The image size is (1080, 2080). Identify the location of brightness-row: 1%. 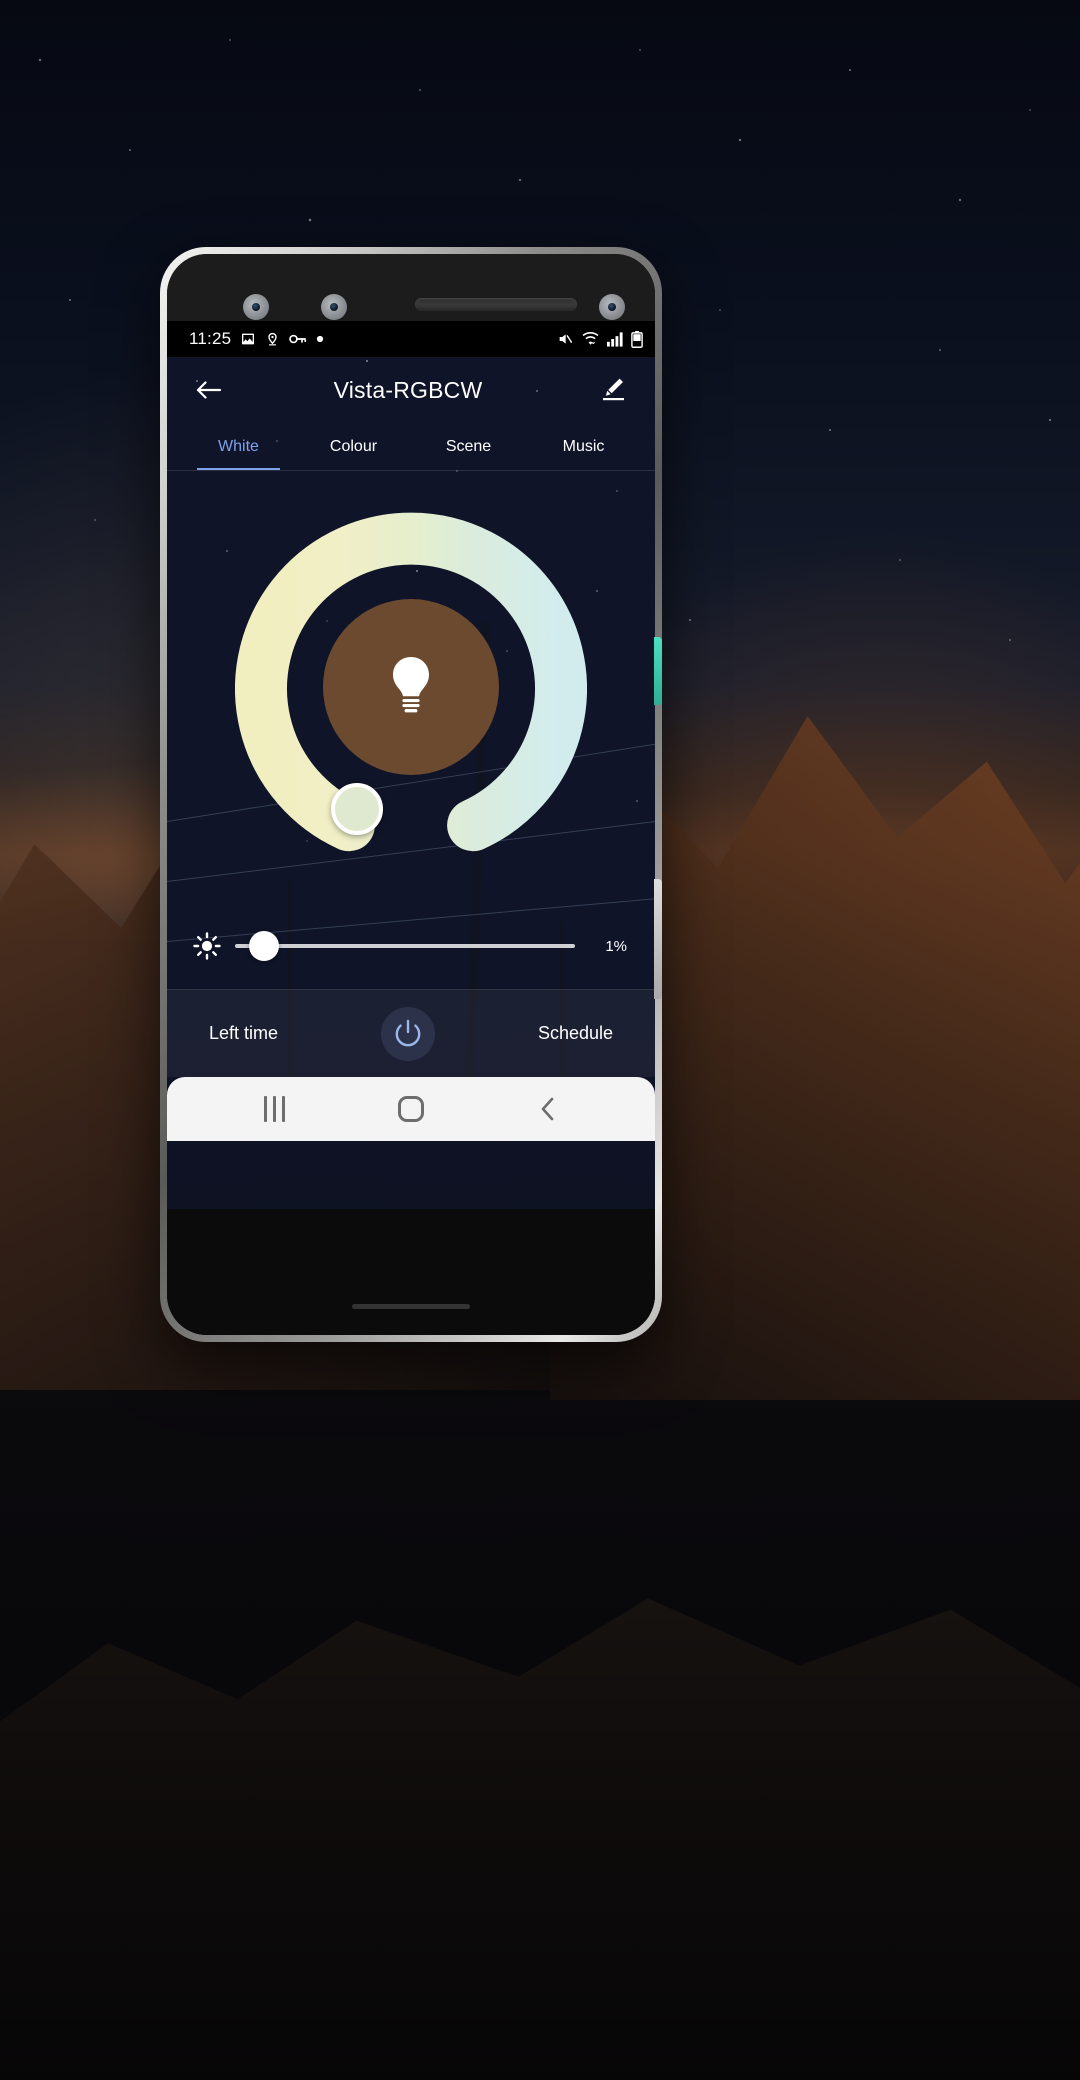
(411, 946).